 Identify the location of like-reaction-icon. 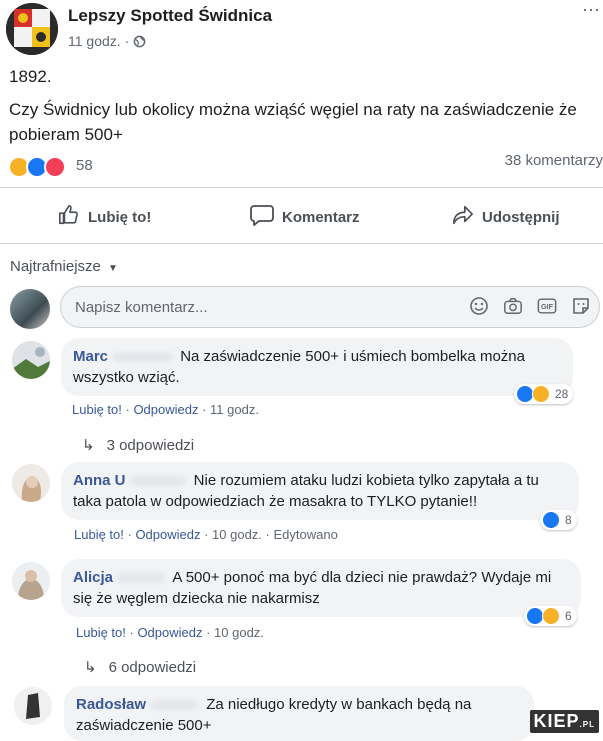
(551, 520).